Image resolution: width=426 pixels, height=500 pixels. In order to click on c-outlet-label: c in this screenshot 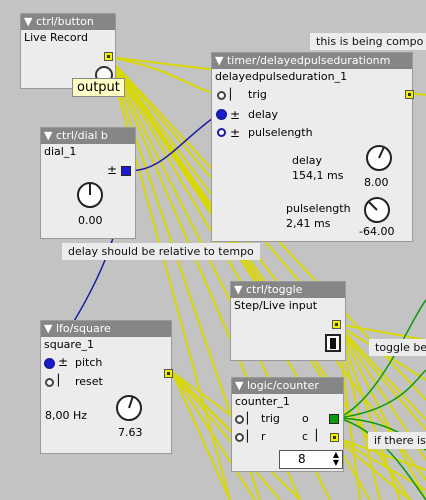, I will do `click(305, 436)`.